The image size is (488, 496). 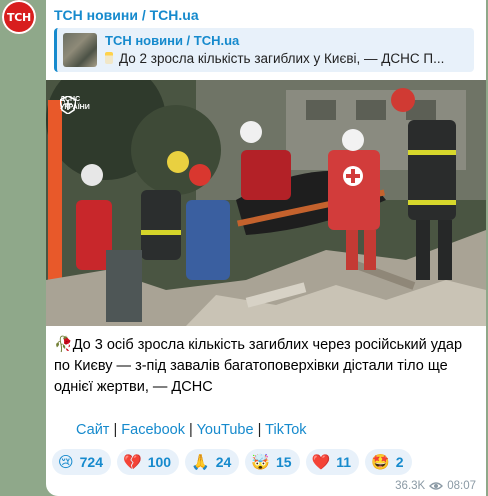 What do you see at coordinates (159, 462) in the screenshot?
I see `reaction-count: 100` at bounding box center [159, 462].